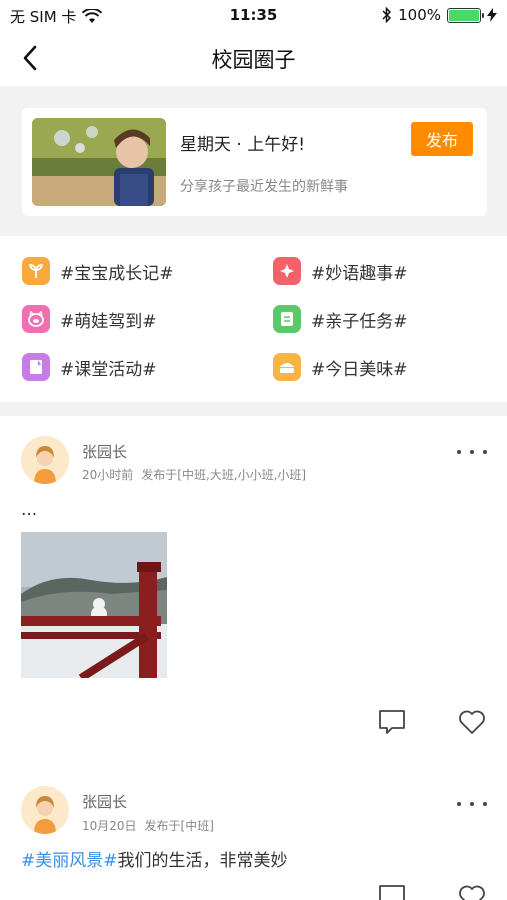 The image size is (507, 900). What do you see at coordinates (69, 861) in the screenshot?
I see `post-hashtag: #美丽风景#` at bounding box center [69, 861].